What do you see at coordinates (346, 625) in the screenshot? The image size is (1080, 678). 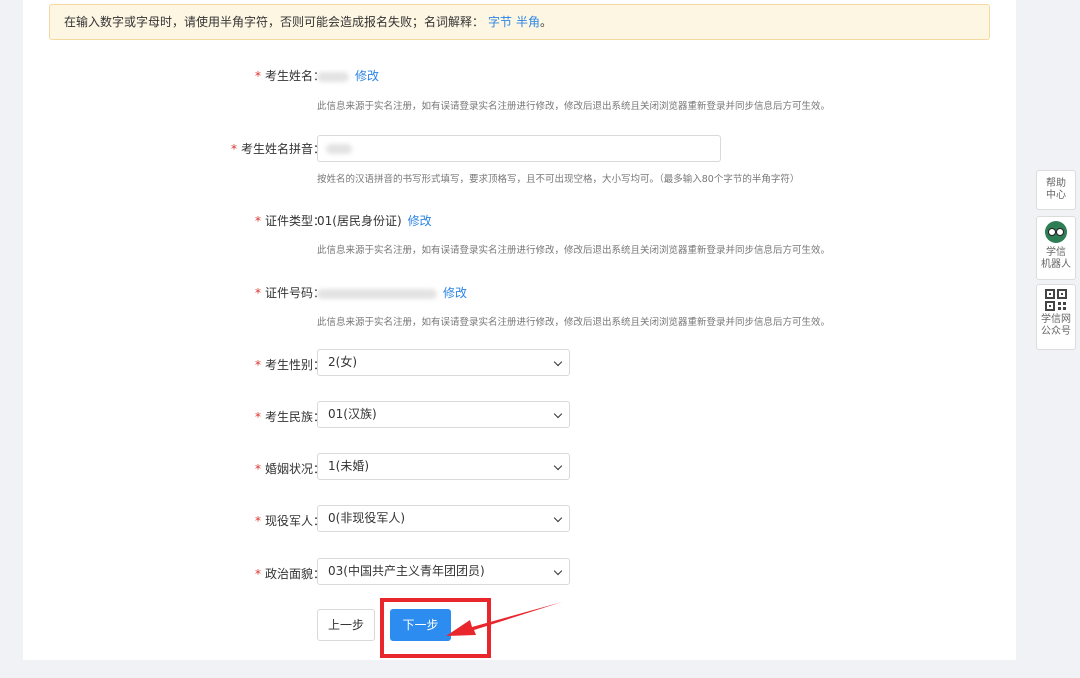 I see `prev-step-button: 上一步` at bounding box center [346, 625].